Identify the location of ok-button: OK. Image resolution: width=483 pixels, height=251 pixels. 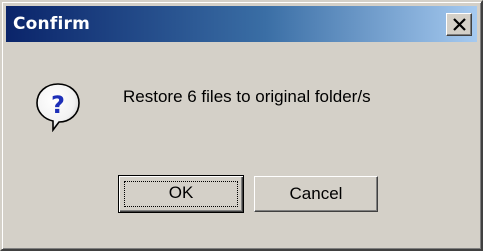
(181, 194).